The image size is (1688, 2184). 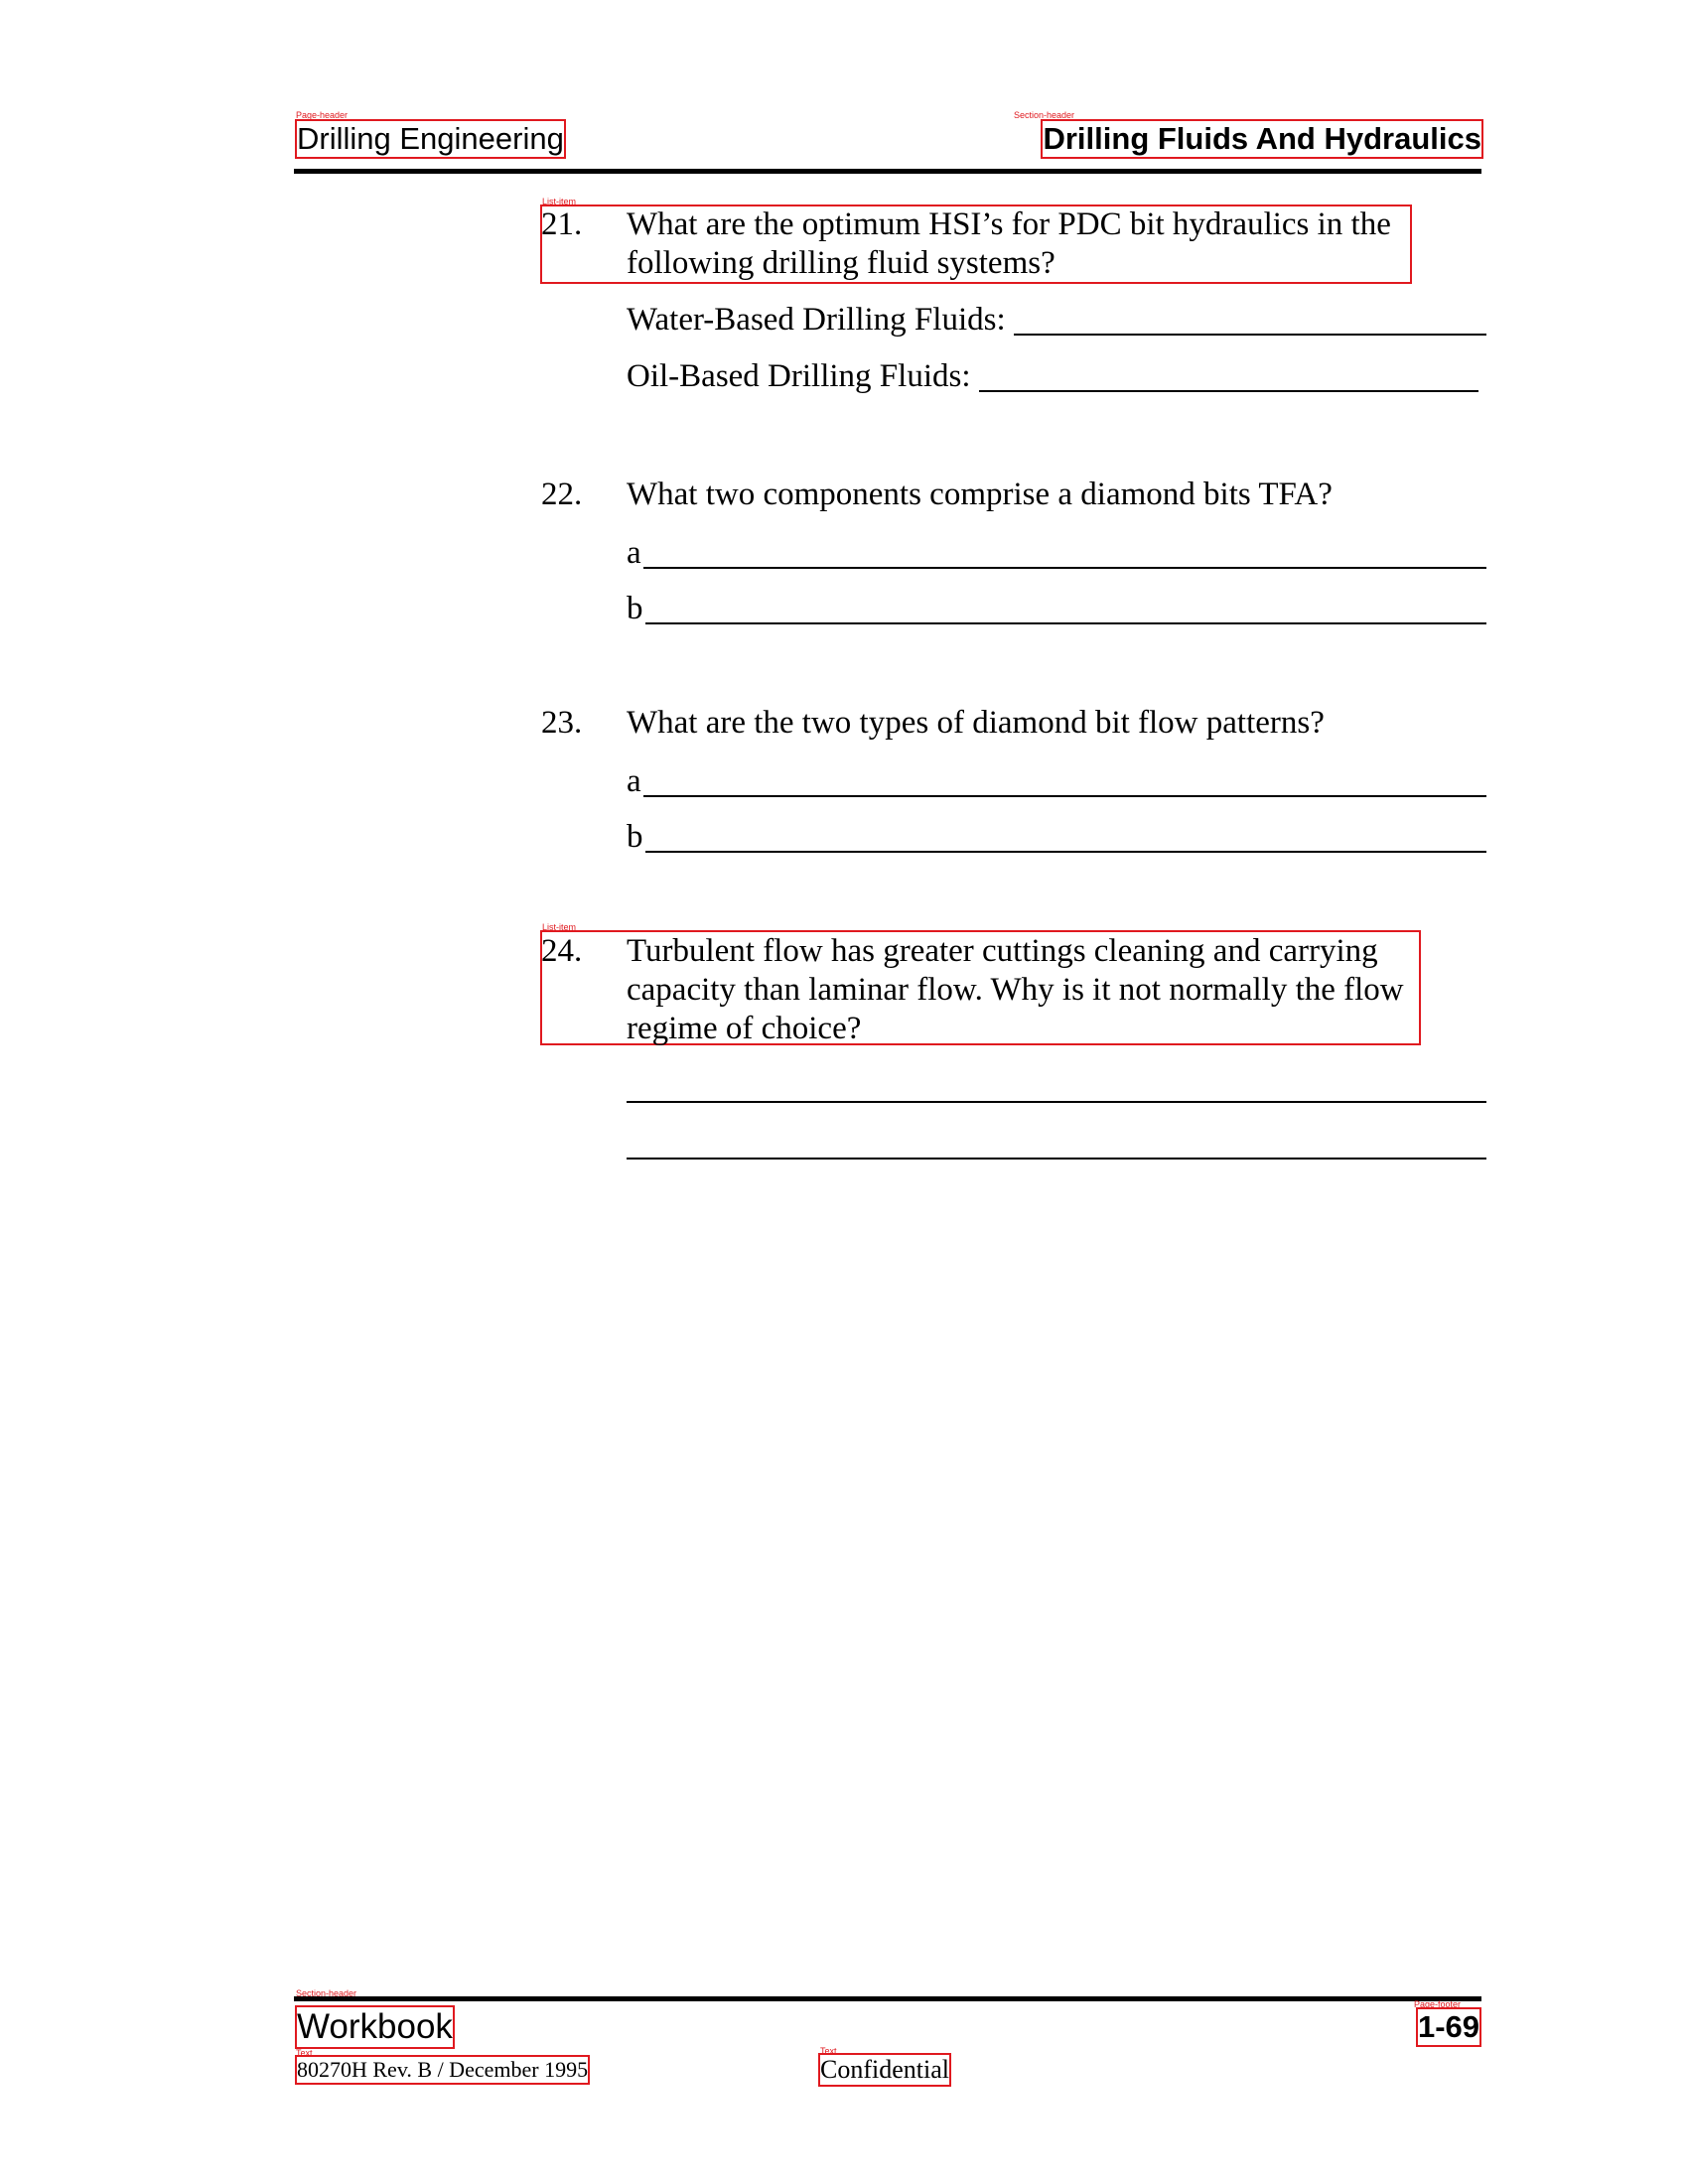 I want to click on header-rule, so click(x=887, y=171).